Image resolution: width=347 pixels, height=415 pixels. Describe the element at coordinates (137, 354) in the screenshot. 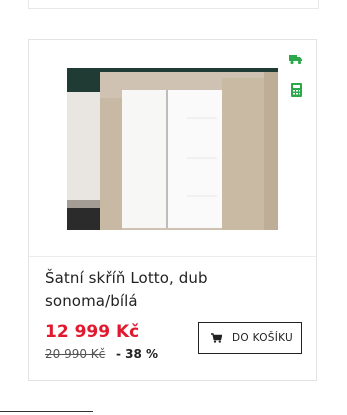

I see `discount-badge: - 38 %` at that location.